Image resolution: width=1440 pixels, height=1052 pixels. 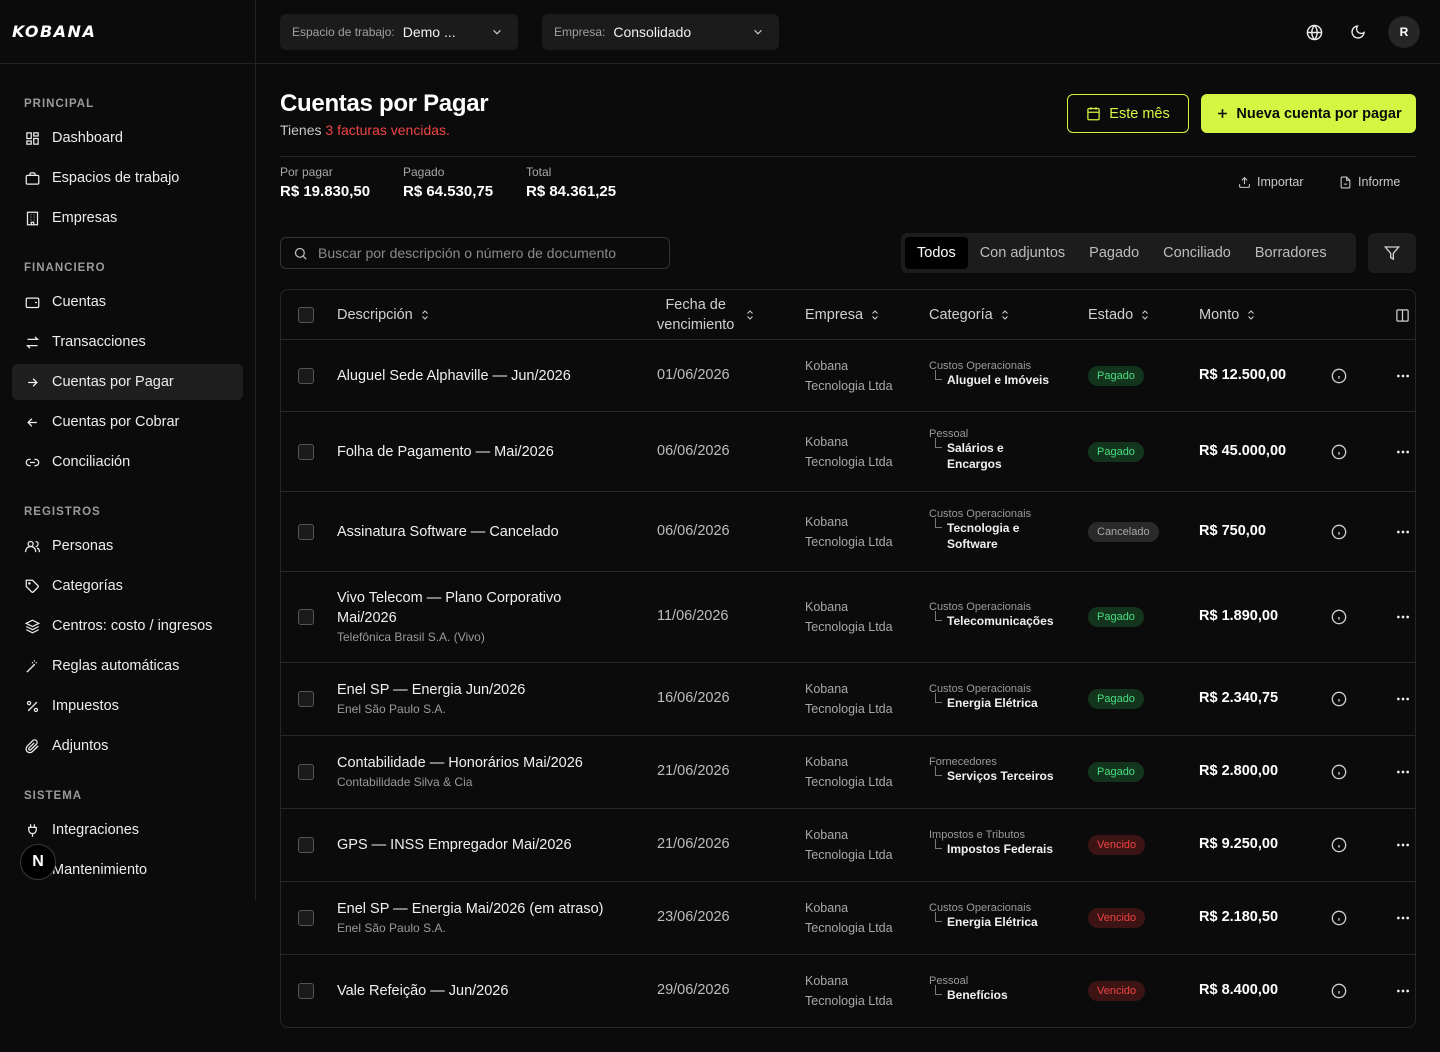 I want to click on tab-borradores: Borradores, so click(x=1291, y=253).